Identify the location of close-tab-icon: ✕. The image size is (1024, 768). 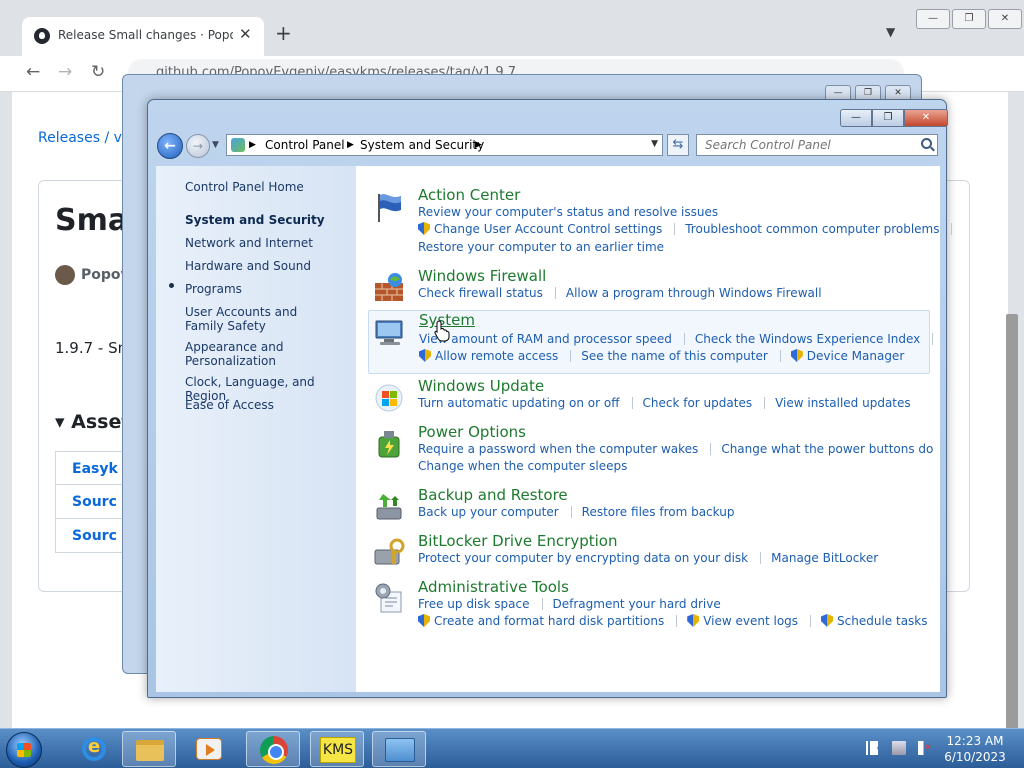
(245, 34).